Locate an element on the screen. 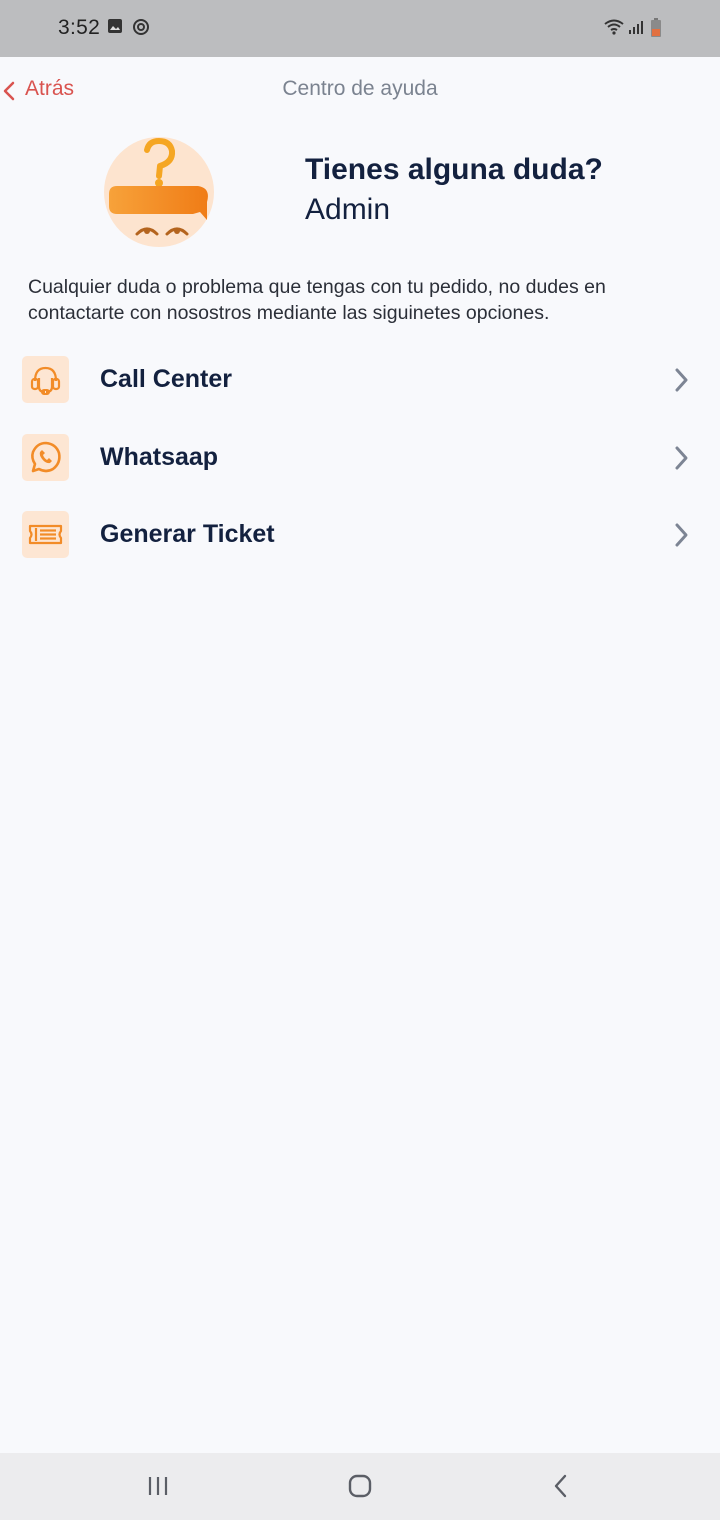 This screenshot has height=1520, width=720. option-generar-ticket: Generar Ticket is located at coordinates (360, 535).